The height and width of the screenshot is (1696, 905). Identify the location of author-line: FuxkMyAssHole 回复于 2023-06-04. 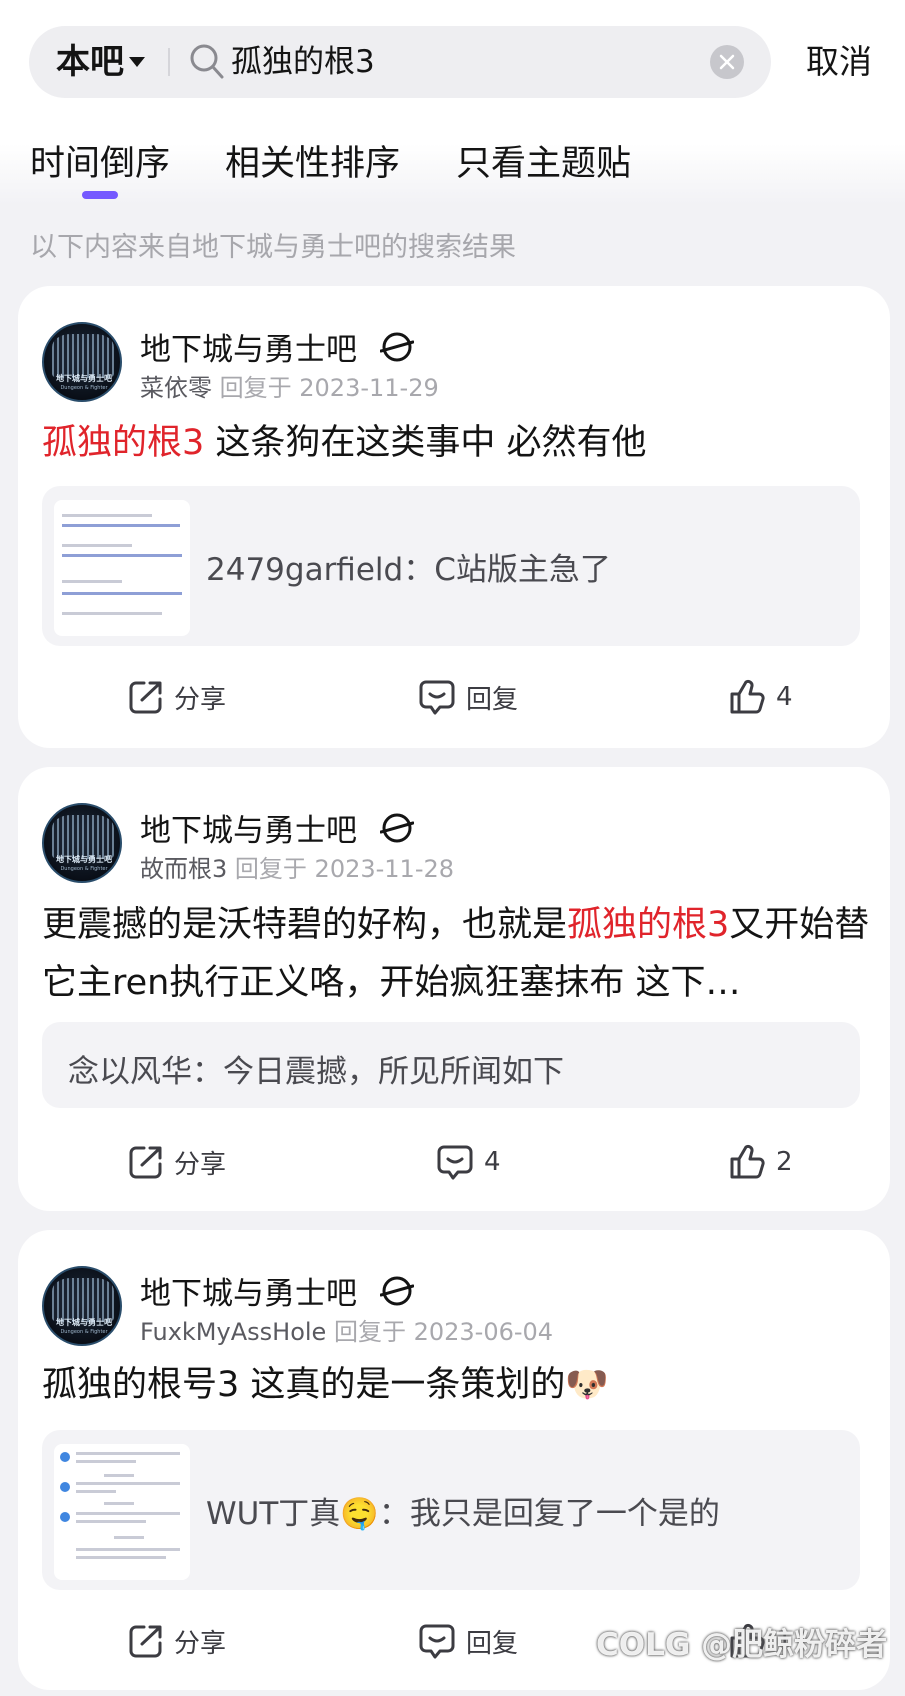
(346, 1329).